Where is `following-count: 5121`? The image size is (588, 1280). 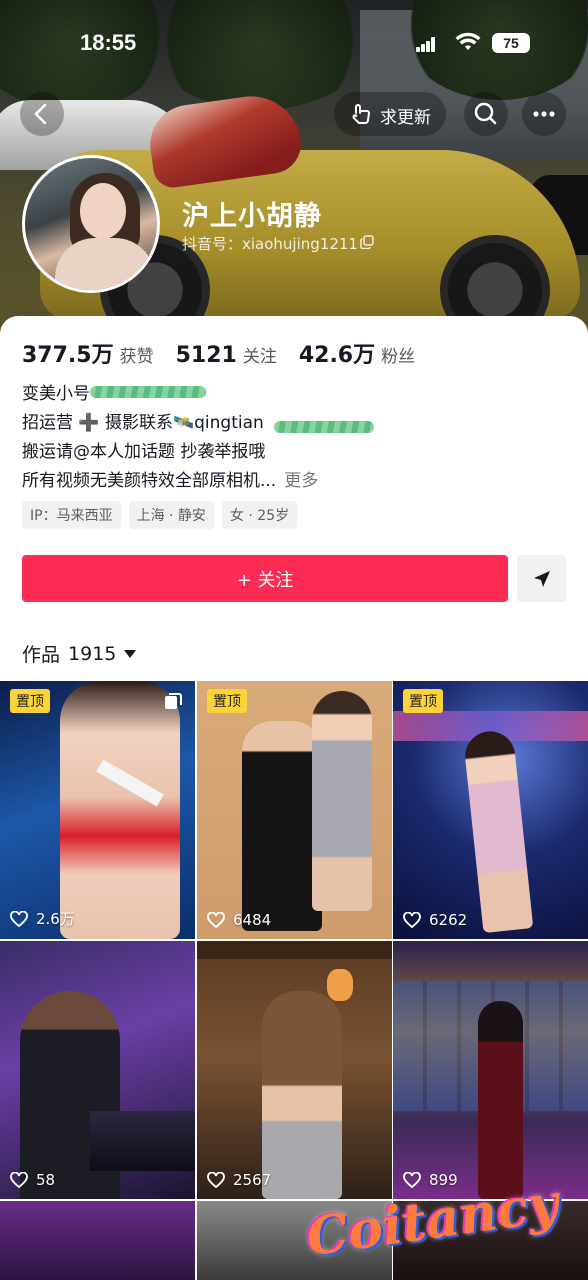
following-count: 5121 is located at coordinates (206, 355).